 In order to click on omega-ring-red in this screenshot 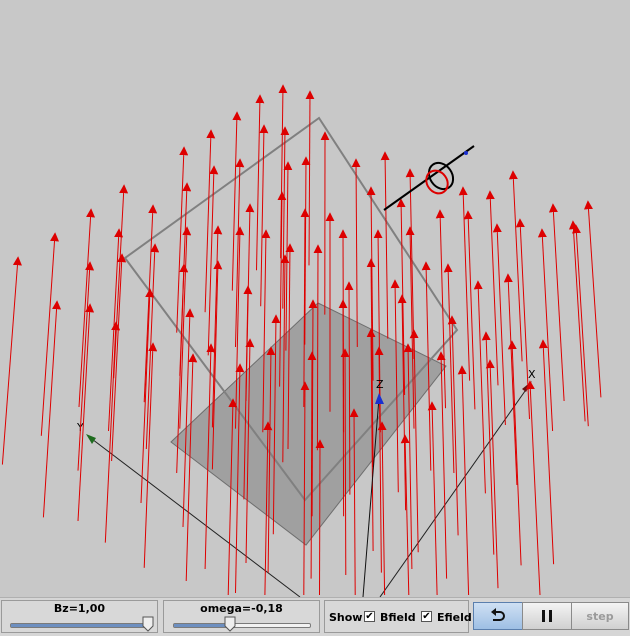, I will do `click(437, 181)`.